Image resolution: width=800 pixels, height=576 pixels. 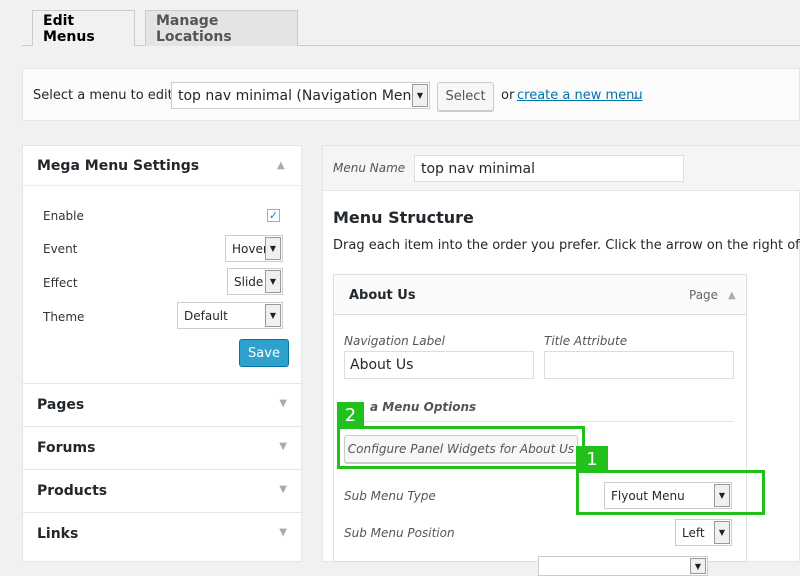 I want to click on sub-menu-type-label: Sub Menu Type, so click(x=390, y=496).